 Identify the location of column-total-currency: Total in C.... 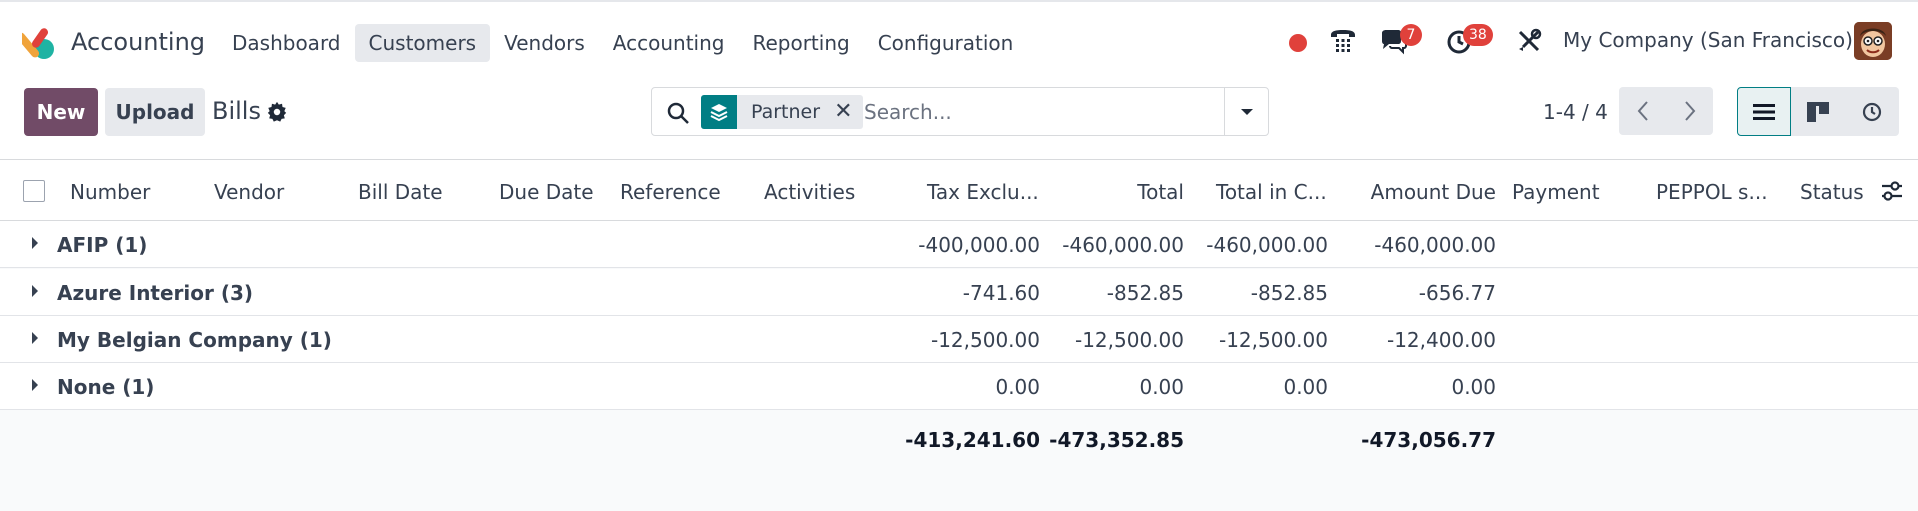
(1271, 192).